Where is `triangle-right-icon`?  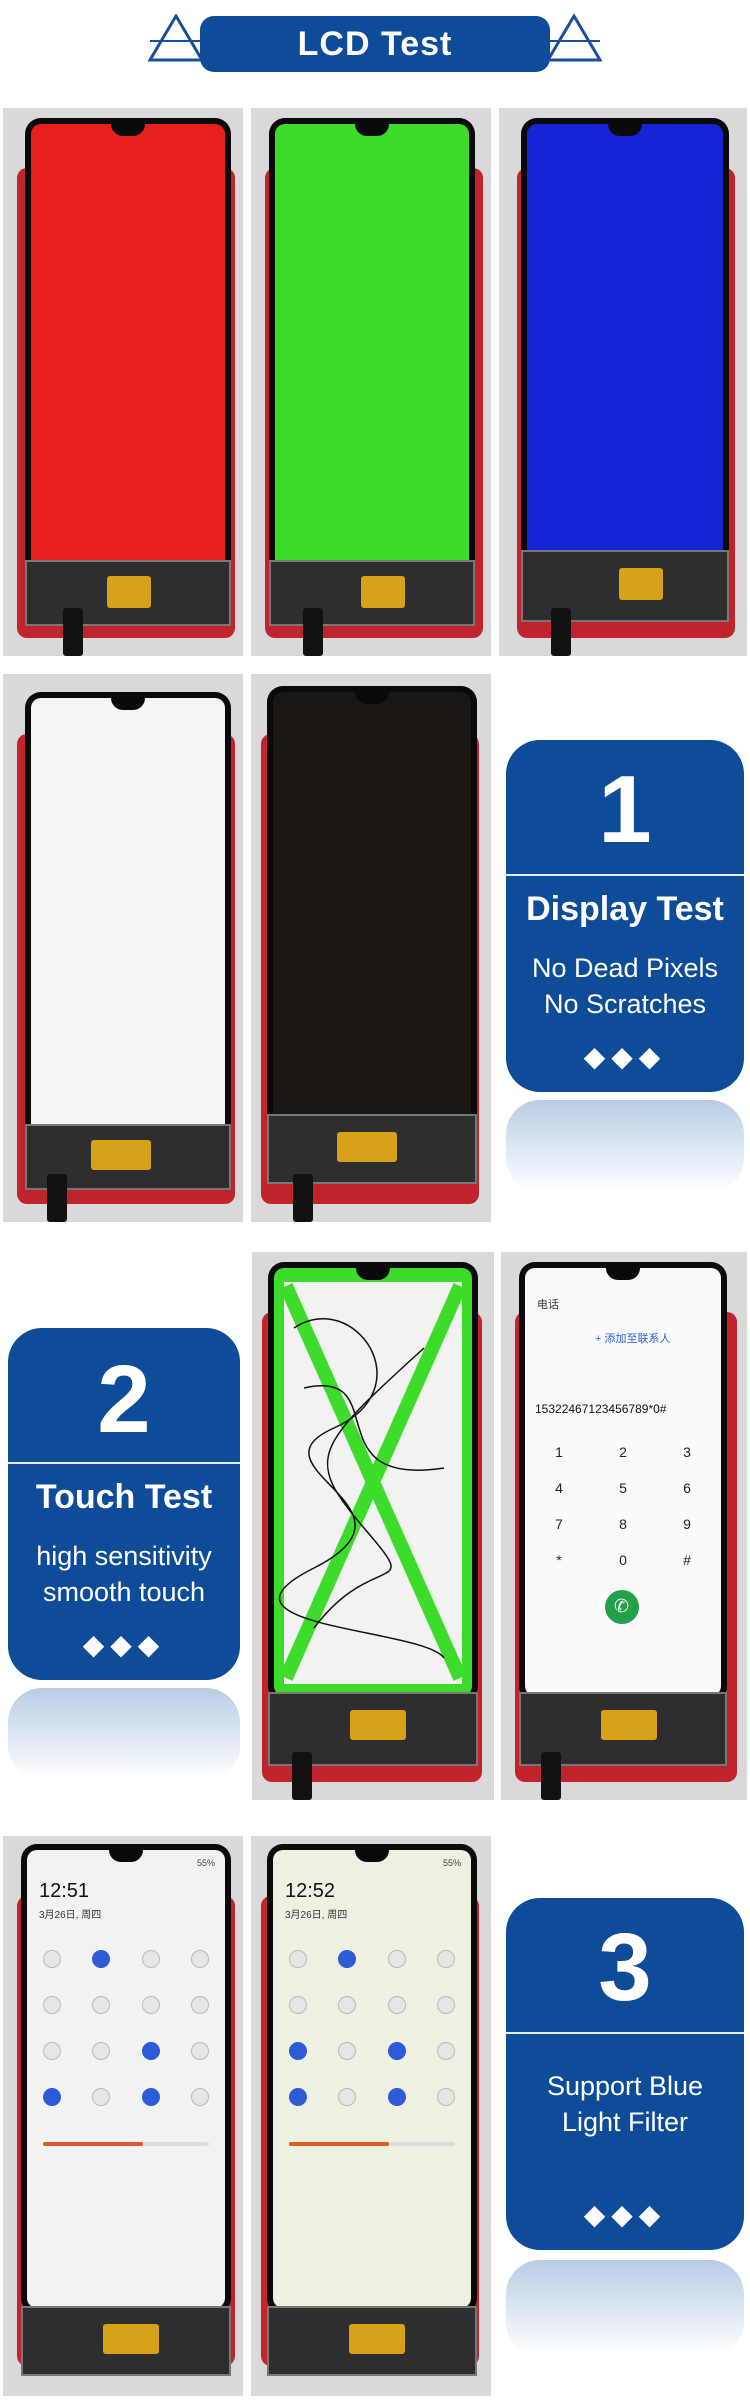 triangle-right-icon is located at coordinates (574, 38).